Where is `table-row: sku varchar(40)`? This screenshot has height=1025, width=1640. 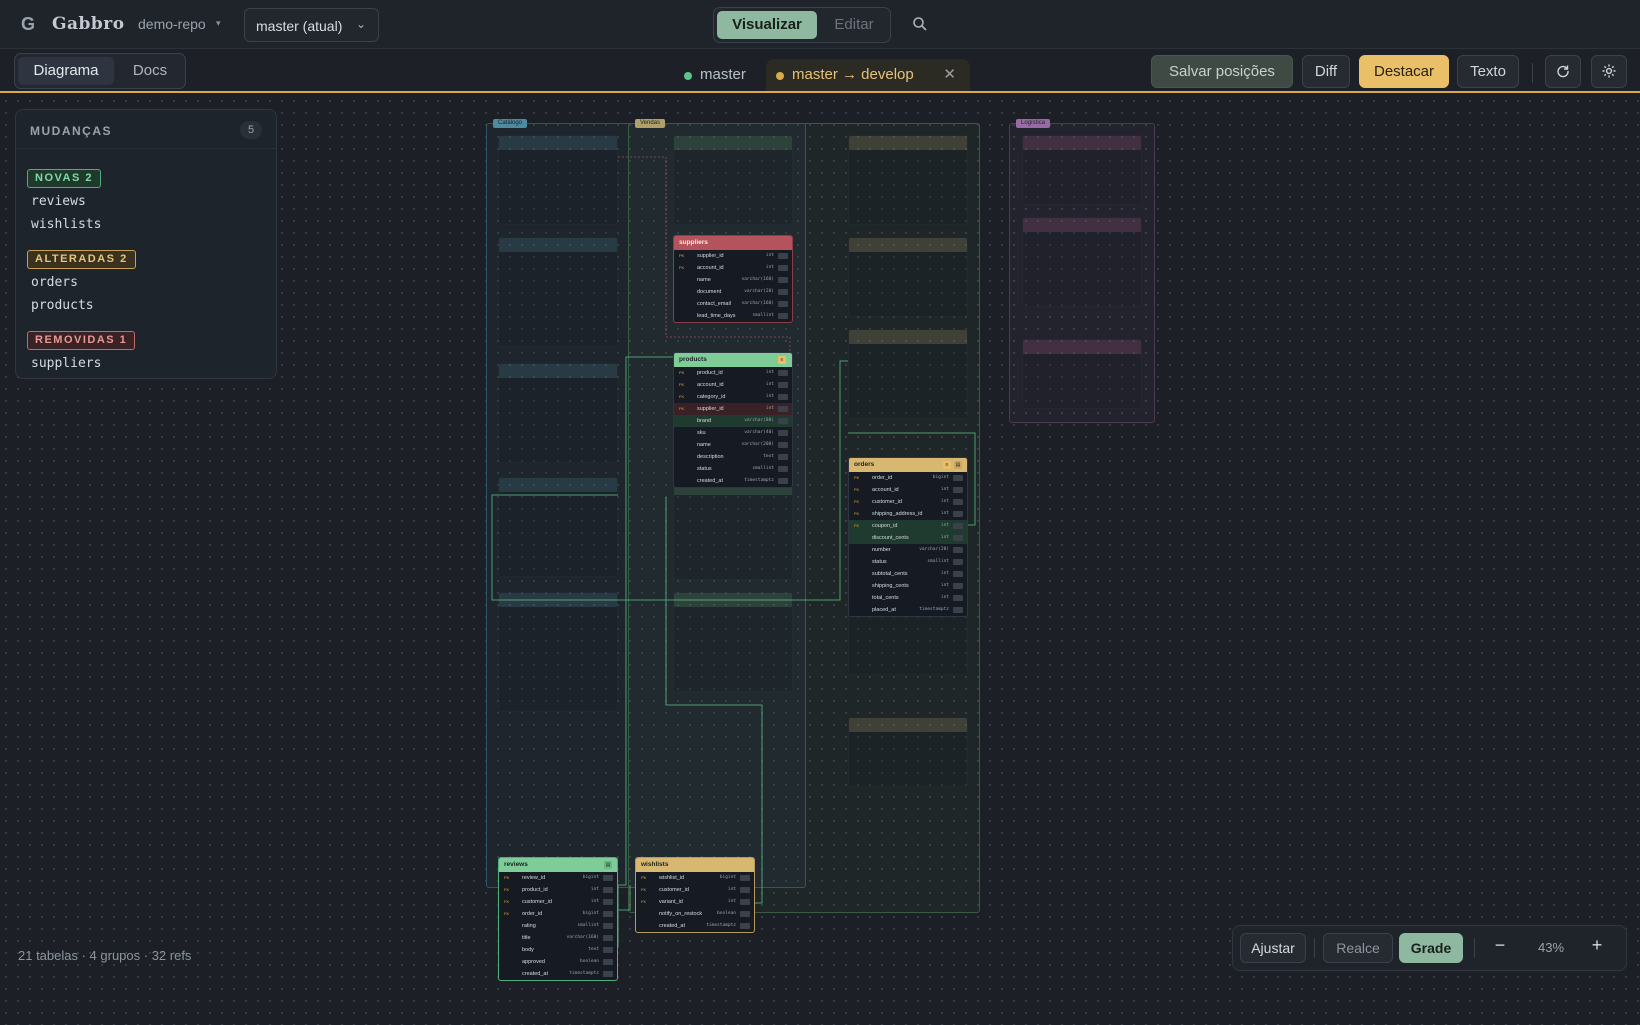
table-row: sku varchar(40) is located at coordinates (733, 433).